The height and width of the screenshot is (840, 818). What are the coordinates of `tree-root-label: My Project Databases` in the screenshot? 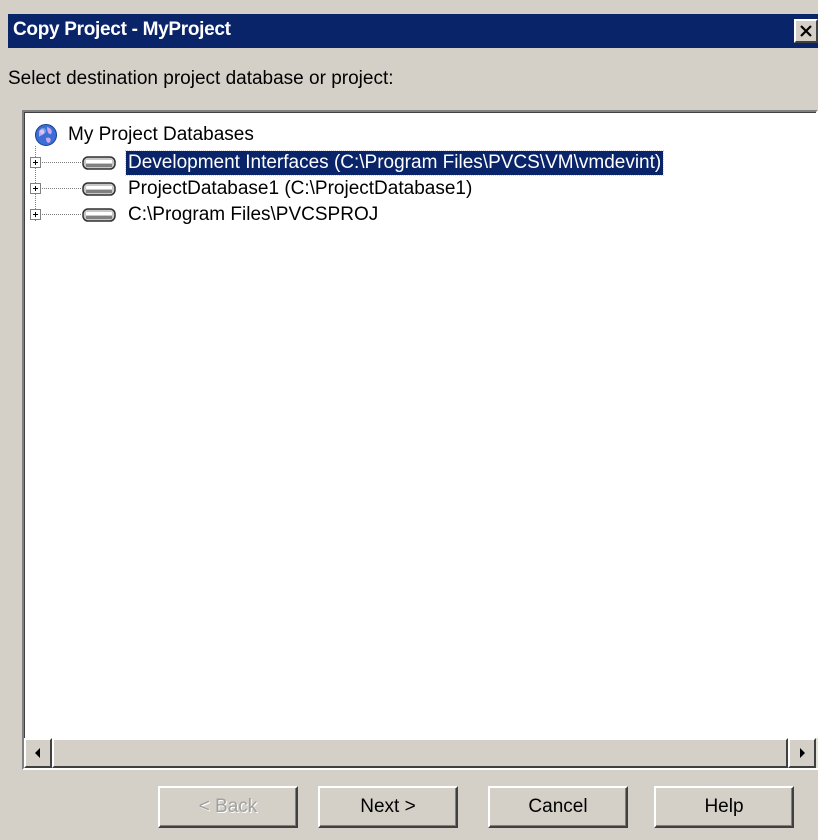 It's located at (161, 134).